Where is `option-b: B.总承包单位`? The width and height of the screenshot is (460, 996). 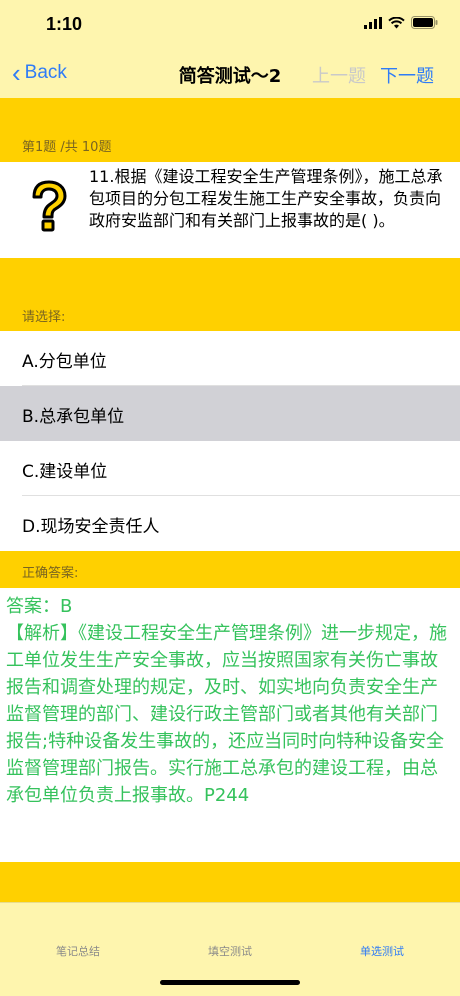 option-b: B.总承包单位 is located at coordinates (230, 413).